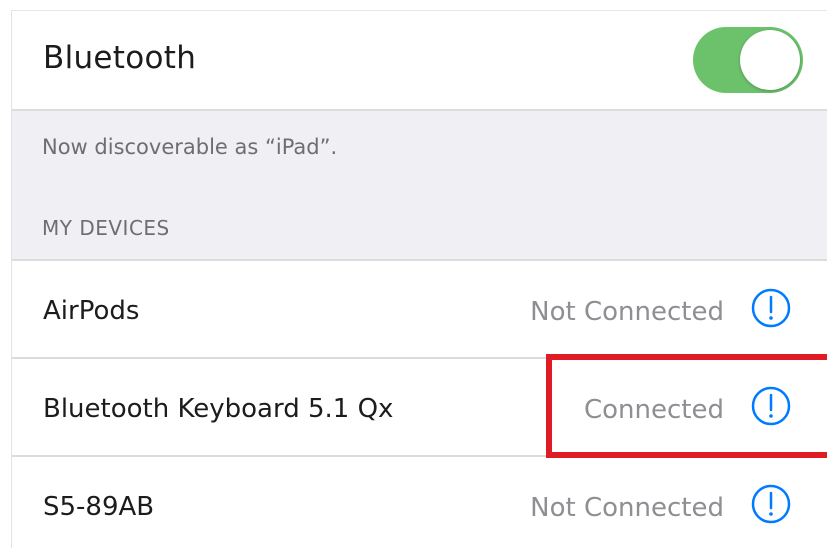 This screenshot has width=827, height=548. Describe the element at coordinates (91, 311) in the screenshot. I see `device-name: AirPods` at that location.